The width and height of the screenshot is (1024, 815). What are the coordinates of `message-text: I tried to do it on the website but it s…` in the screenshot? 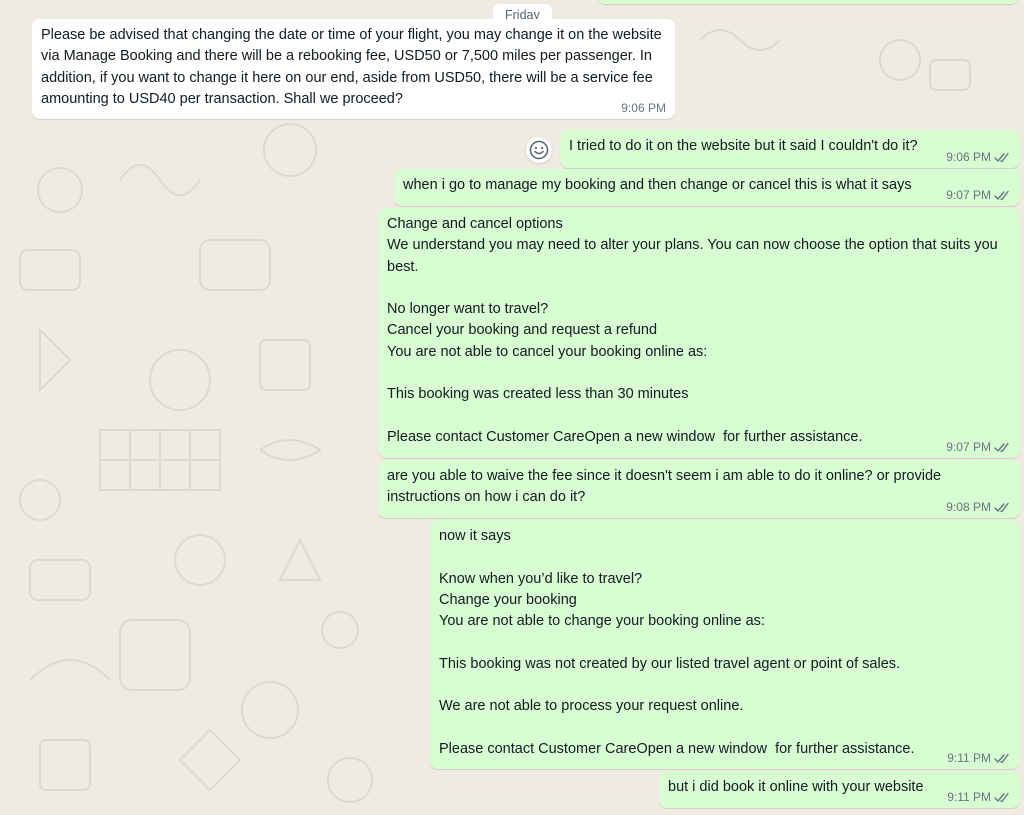 It's located at (743, 146).